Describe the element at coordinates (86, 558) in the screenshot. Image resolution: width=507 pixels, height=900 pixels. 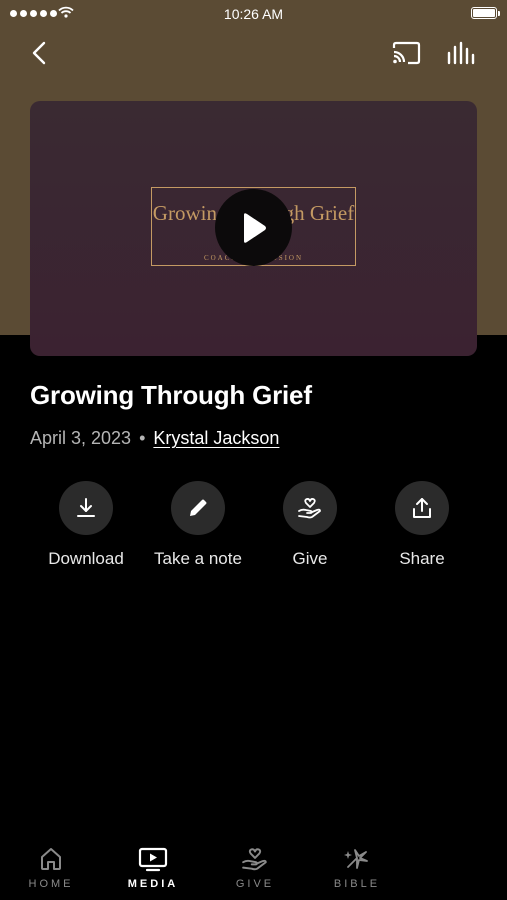
I see `download-label: Download` at that location.